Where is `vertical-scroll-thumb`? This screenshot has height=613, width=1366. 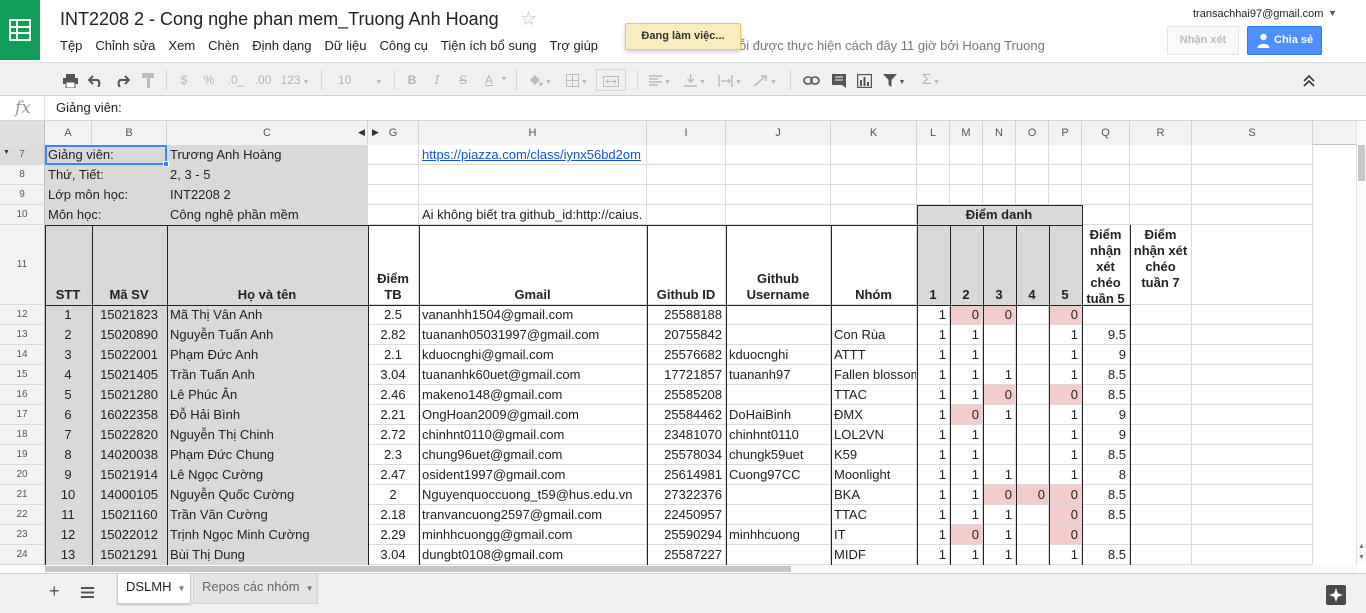 vertical-scroll-thumb is located at coordinates (1361, 163).